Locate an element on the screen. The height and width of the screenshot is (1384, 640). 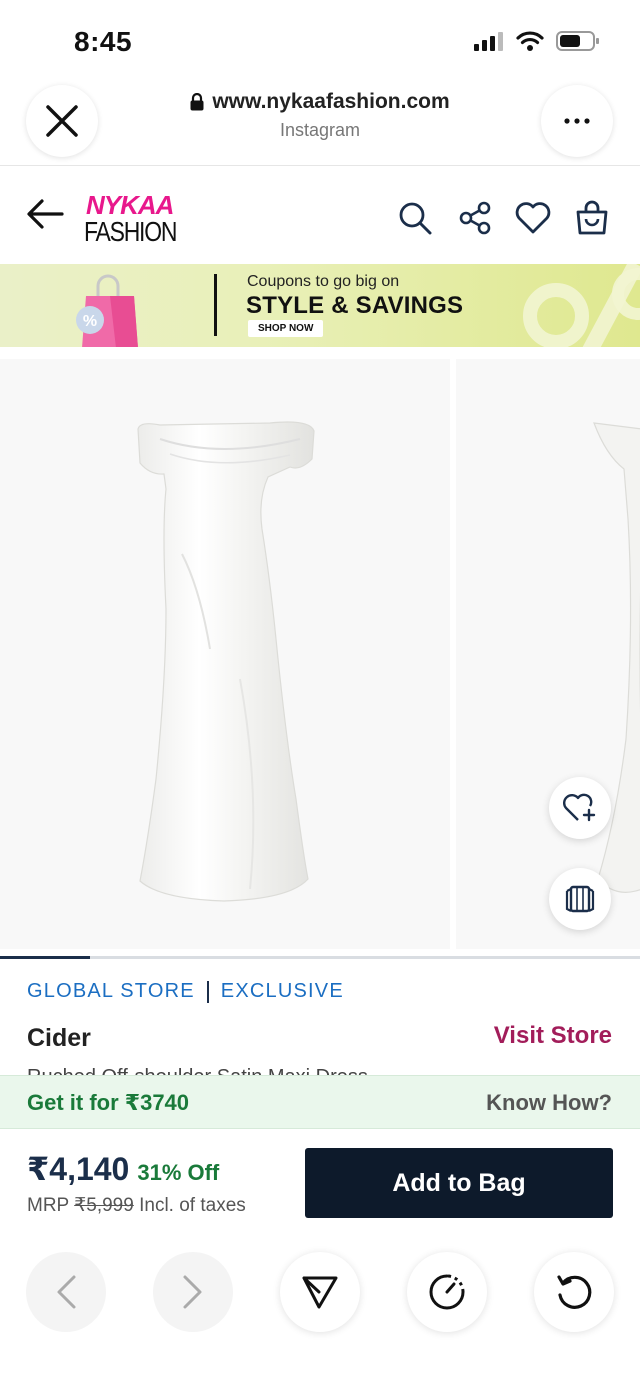
search-icon is located at coordinates (415, 218).